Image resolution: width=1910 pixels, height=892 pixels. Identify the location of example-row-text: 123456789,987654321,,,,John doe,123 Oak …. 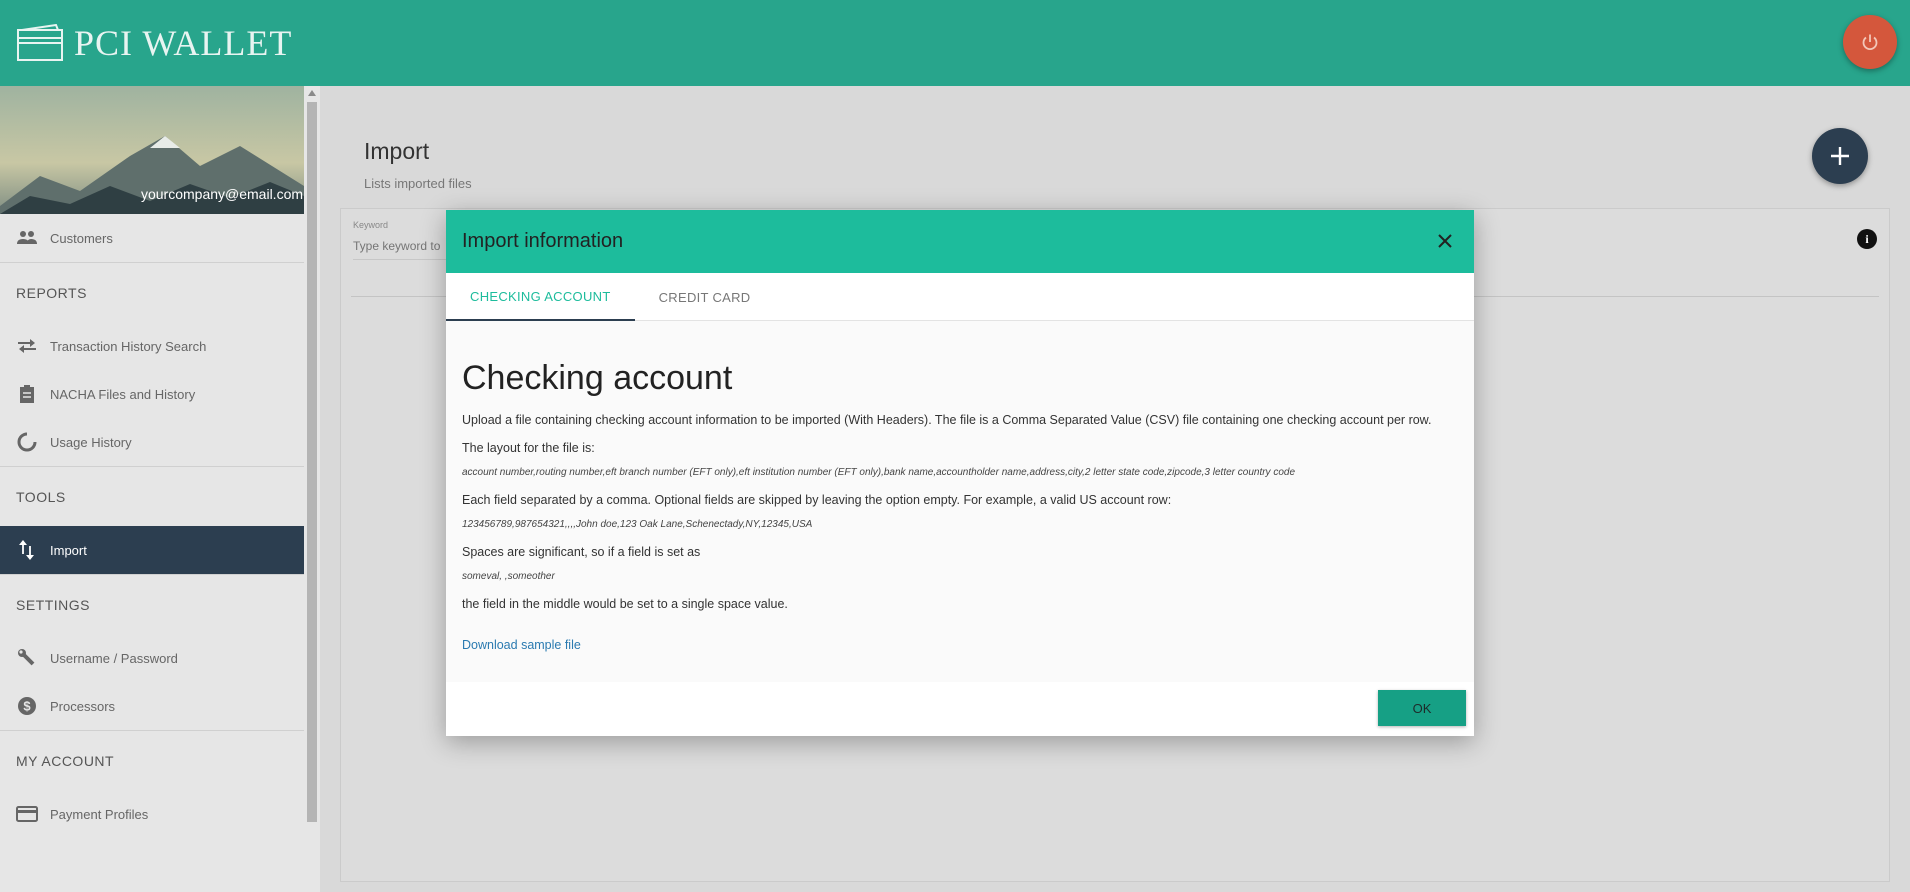
(637, 524).